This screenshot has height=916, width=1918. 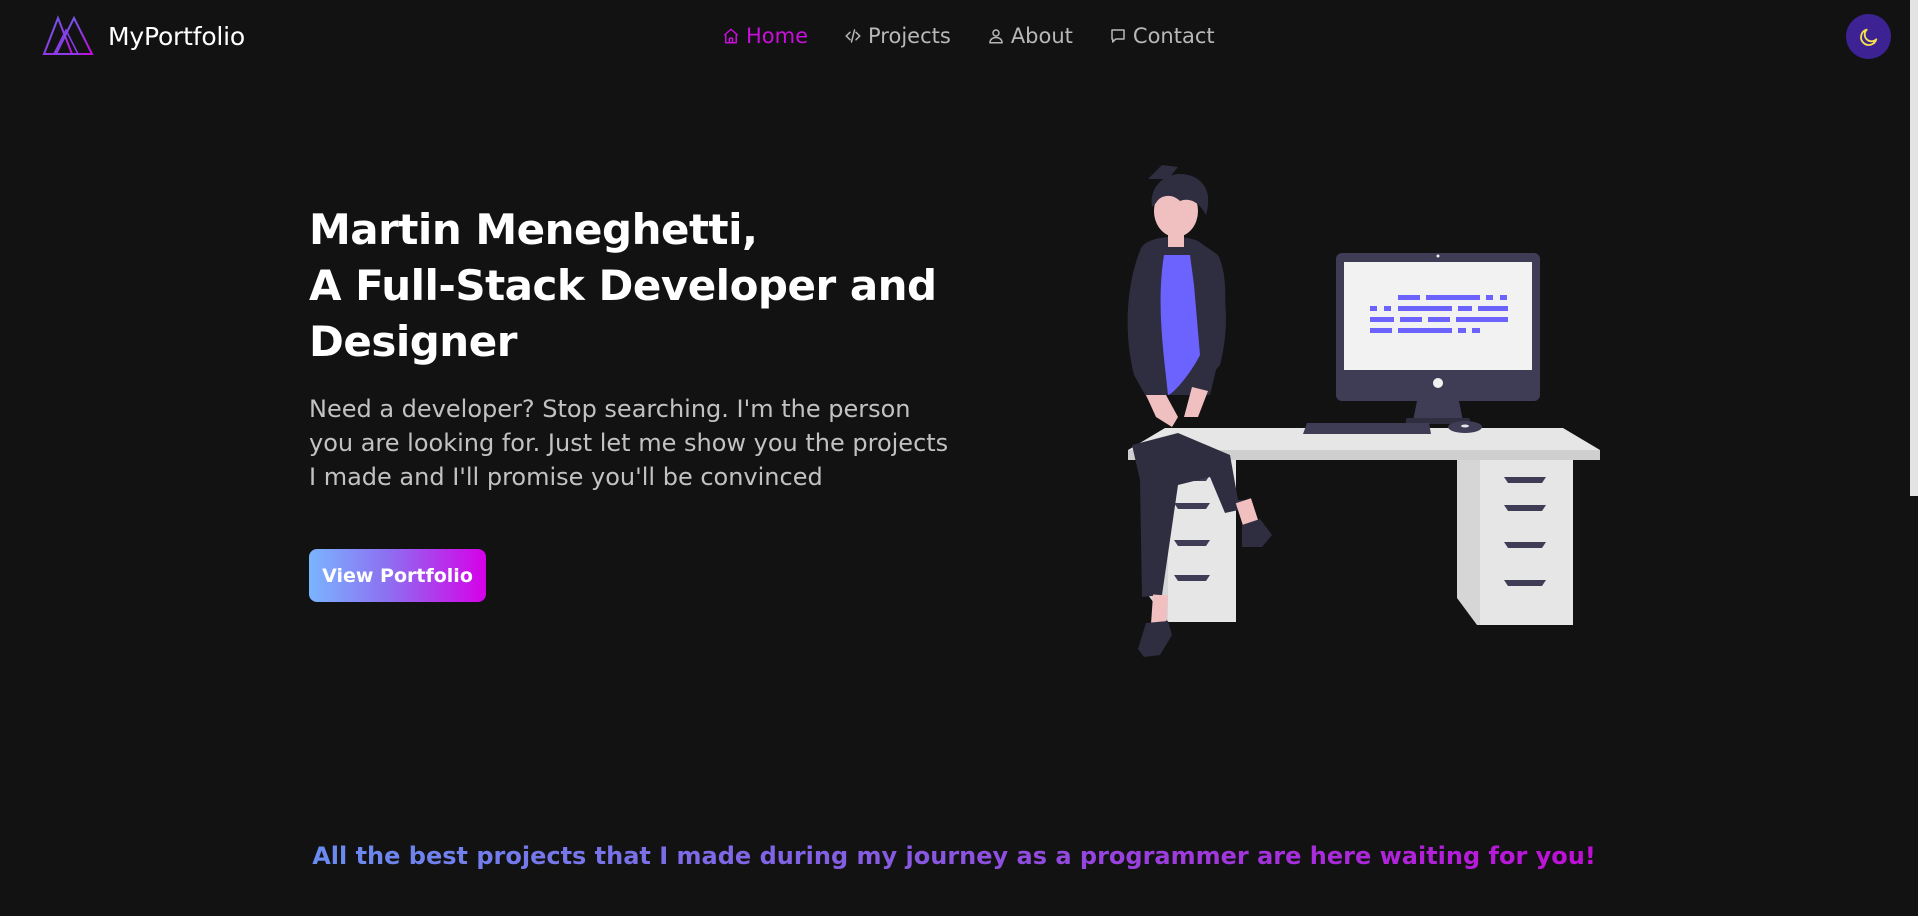 I want to click on code-icon, so click(x=853, y=36).